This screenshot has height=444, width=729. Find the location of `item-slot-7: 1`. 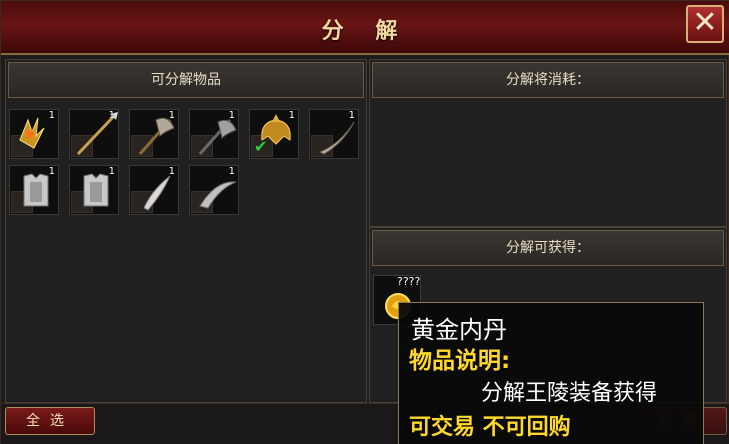

item-slot-7: 1 is located at coordinates (34, 190).